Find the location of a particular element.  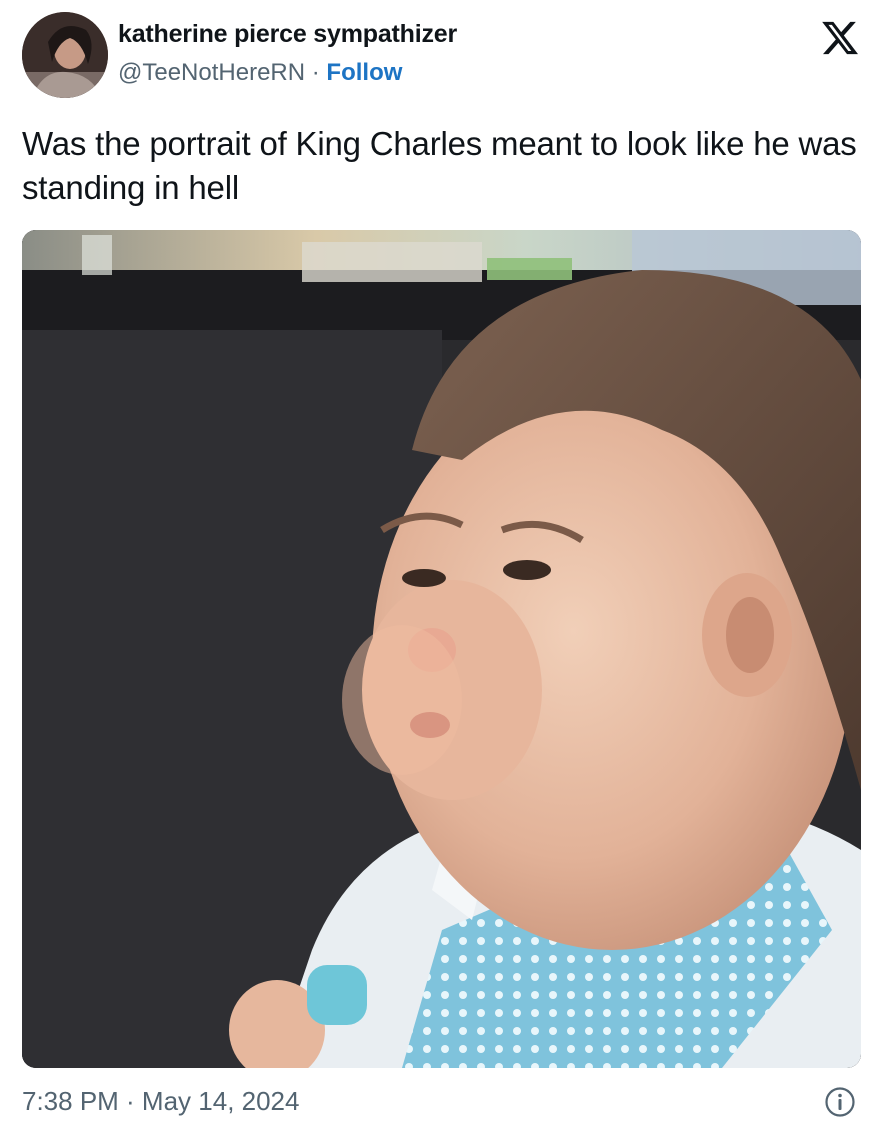

follow-button: Follow is located at coordinates (364, 72).